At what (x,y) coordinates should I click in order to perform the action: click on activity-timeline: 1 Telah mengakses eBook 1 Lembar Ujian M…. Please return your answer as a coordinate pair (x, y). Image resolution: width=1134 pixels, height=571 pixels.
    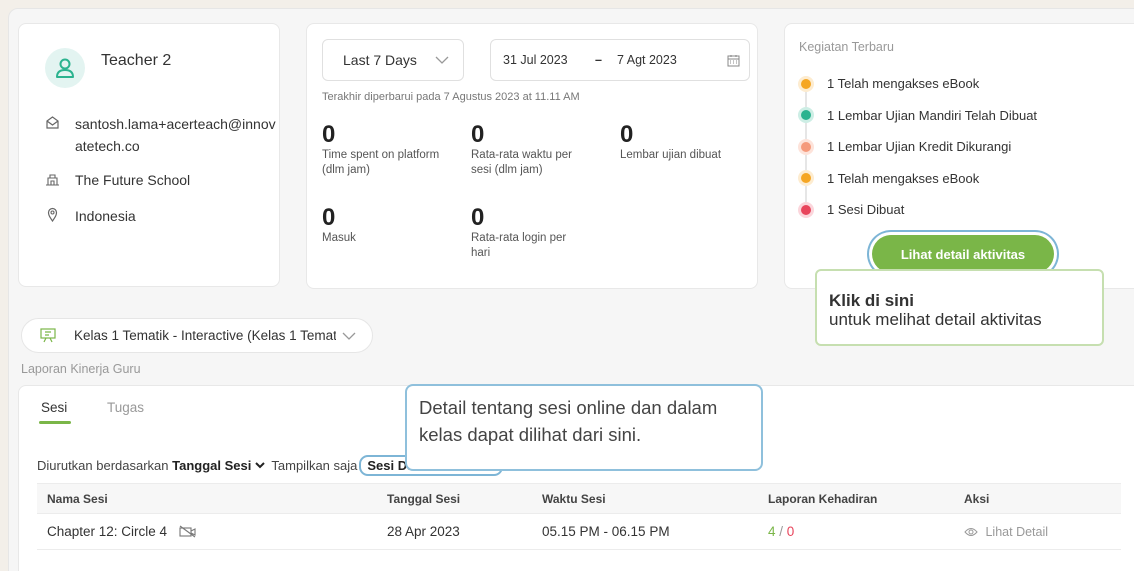
    Looking at the image, I should click on (941, 147).